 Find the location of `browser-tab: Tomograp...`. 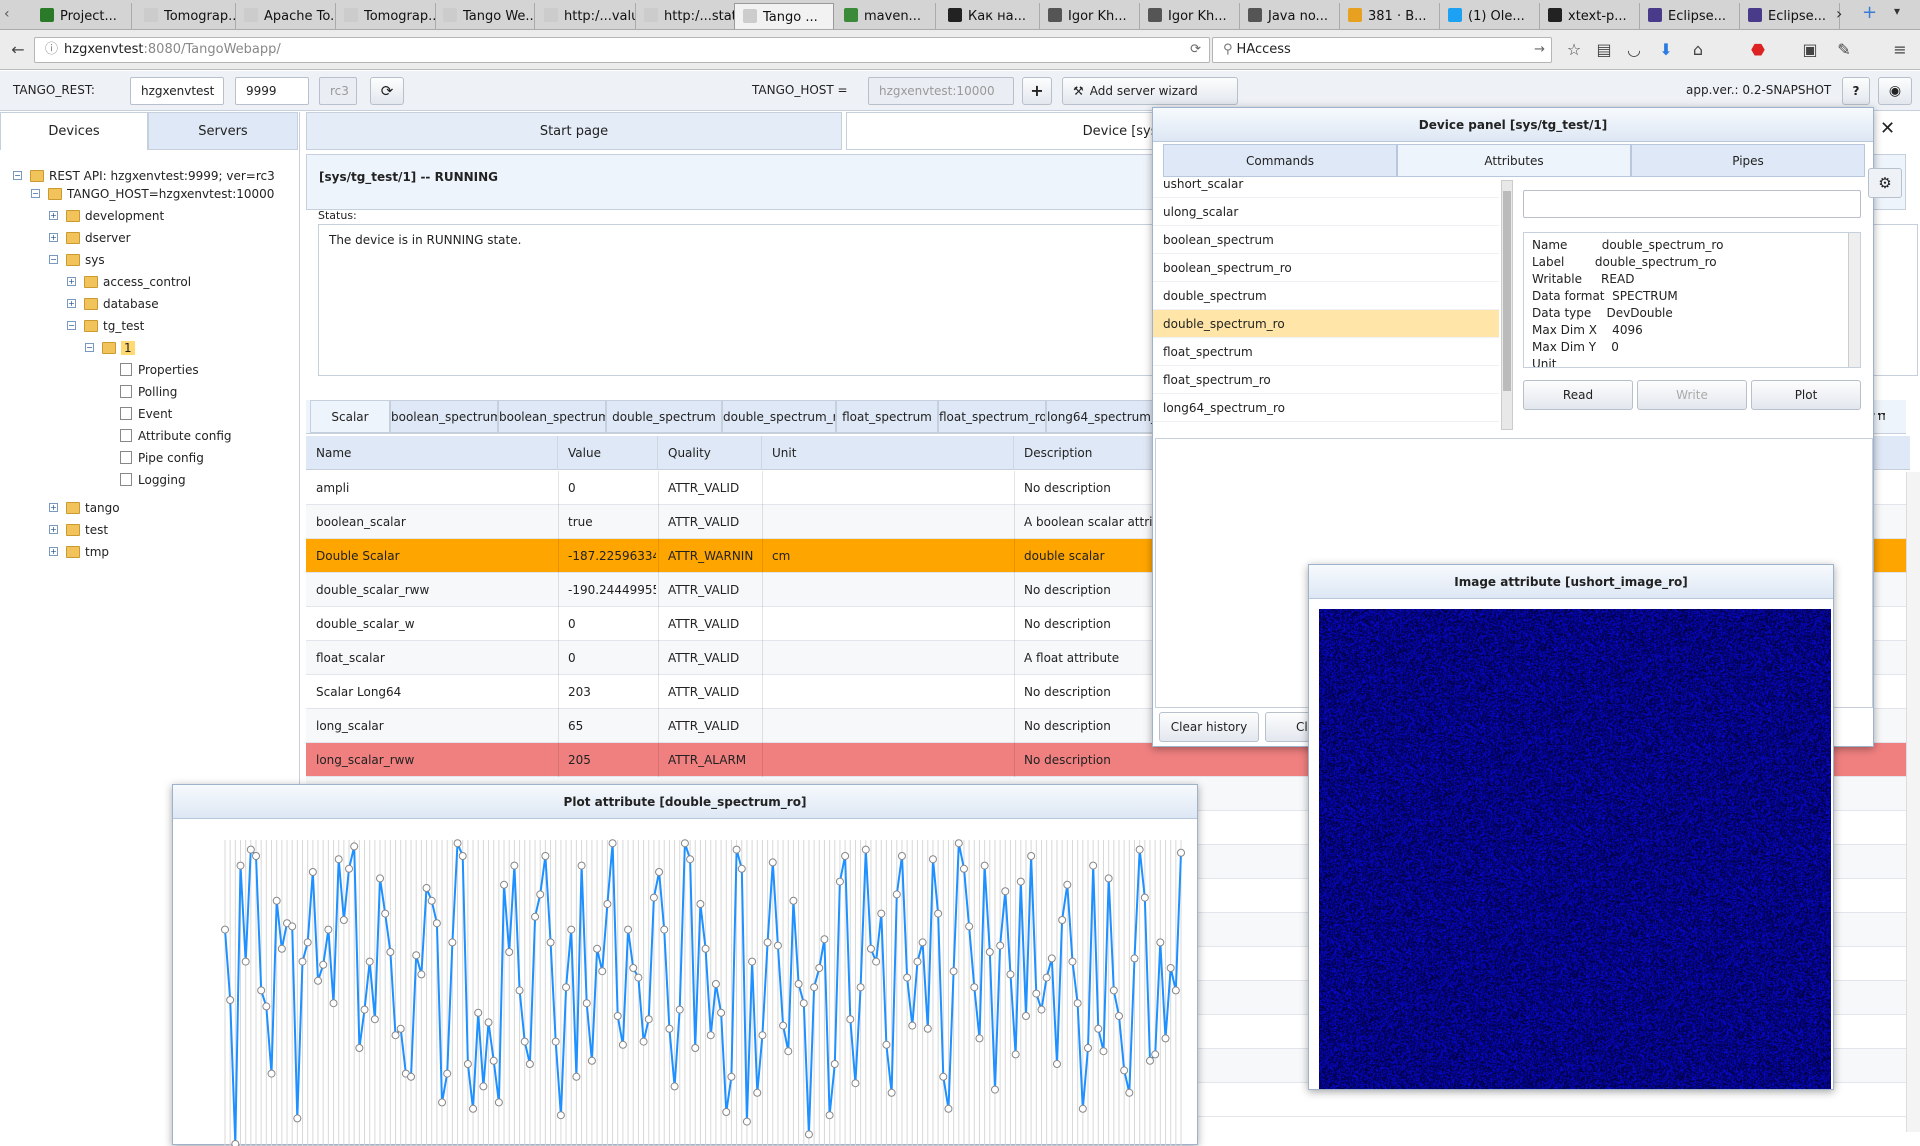

browser-tab: Tomograp... is located at coordinates (186, 16).